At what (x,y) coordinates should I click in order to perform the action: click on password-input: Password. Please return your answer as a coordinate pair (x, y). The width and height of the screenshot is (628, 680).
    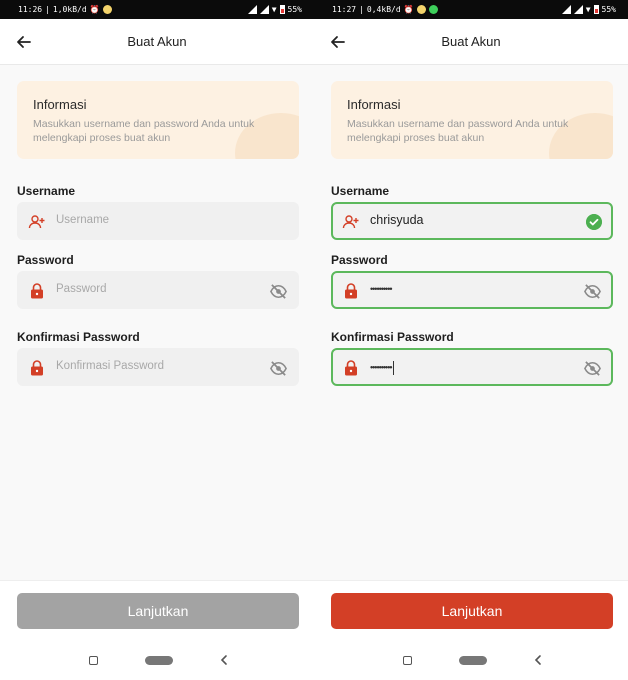
    Looking at the image, I should click on (81, 289).